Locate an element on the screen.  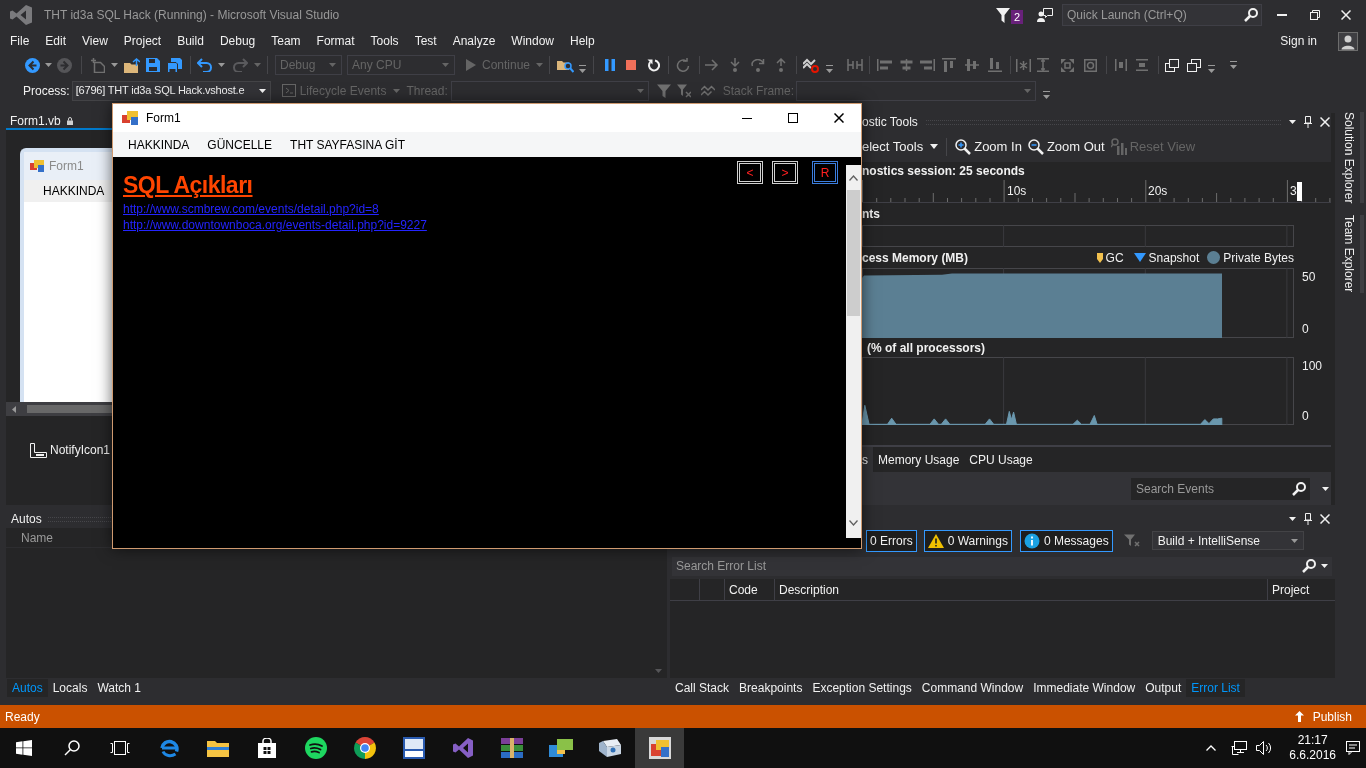
menu-item: THT SAYFASINA GİT is located at coordinates (347, 144).